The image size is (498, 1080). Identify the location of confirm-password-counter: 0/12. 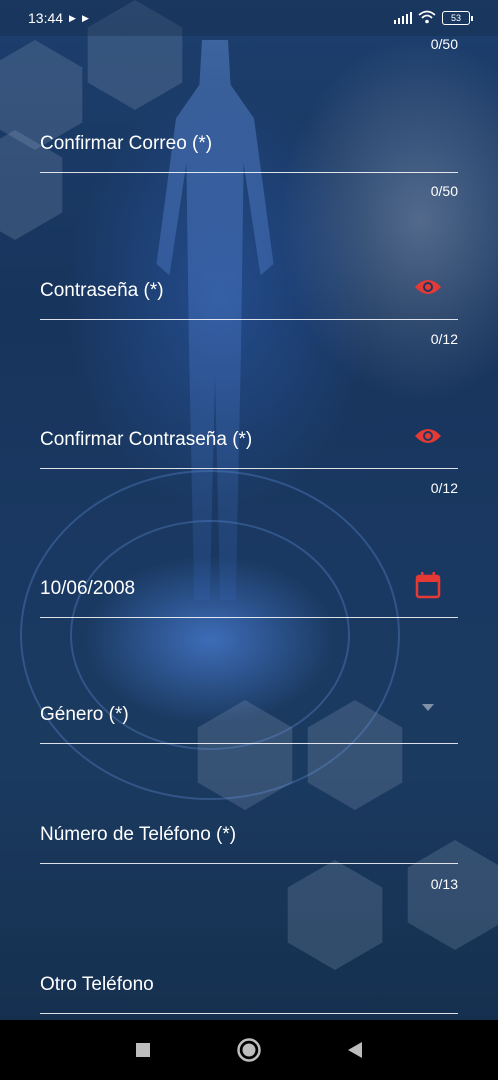
(444, 488).